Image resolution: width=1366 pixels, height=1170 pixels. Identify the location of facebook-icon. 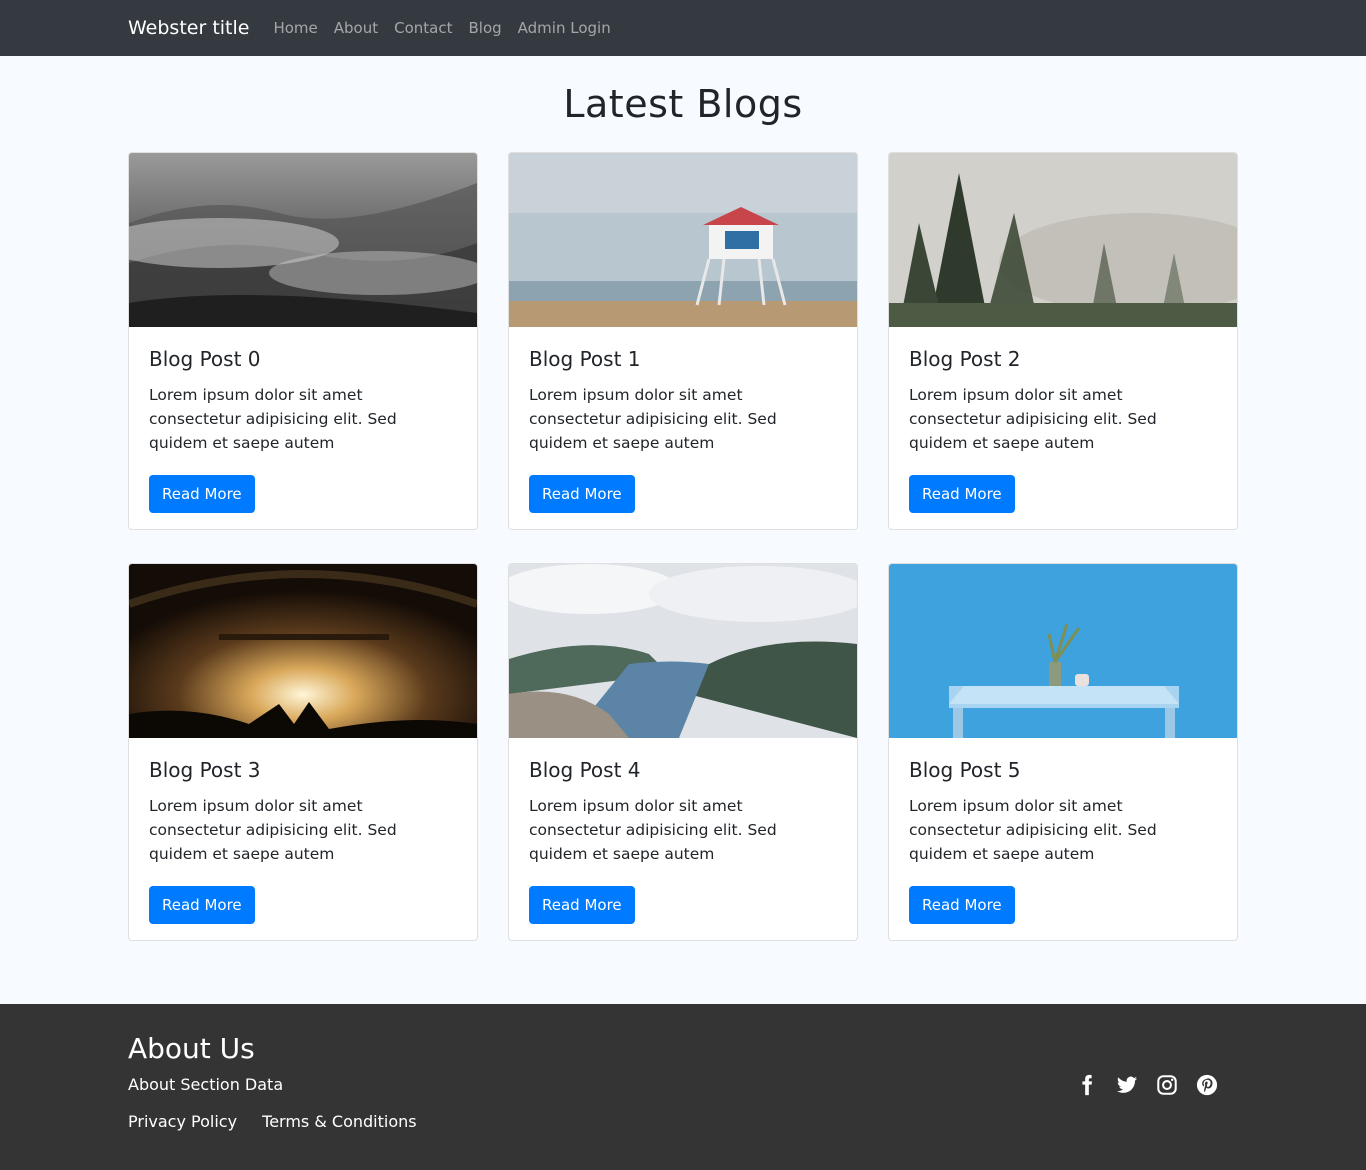
(1087, 1085).